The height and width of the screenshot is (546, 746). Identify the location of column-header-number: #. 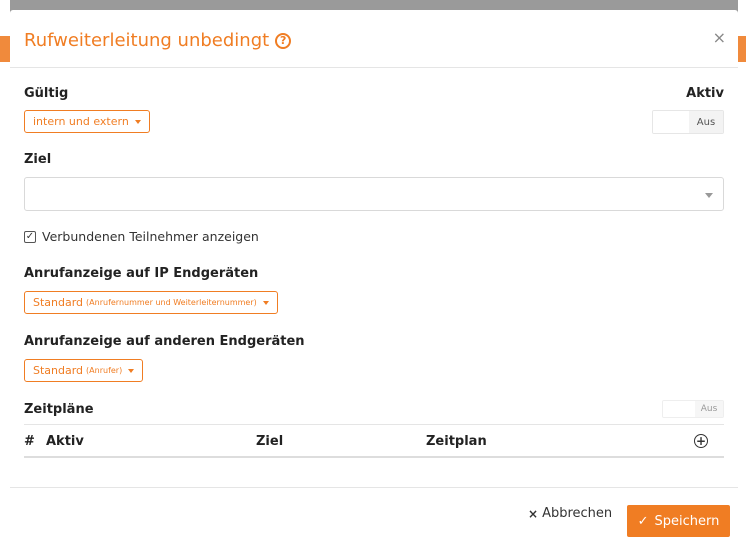
(29, 441).